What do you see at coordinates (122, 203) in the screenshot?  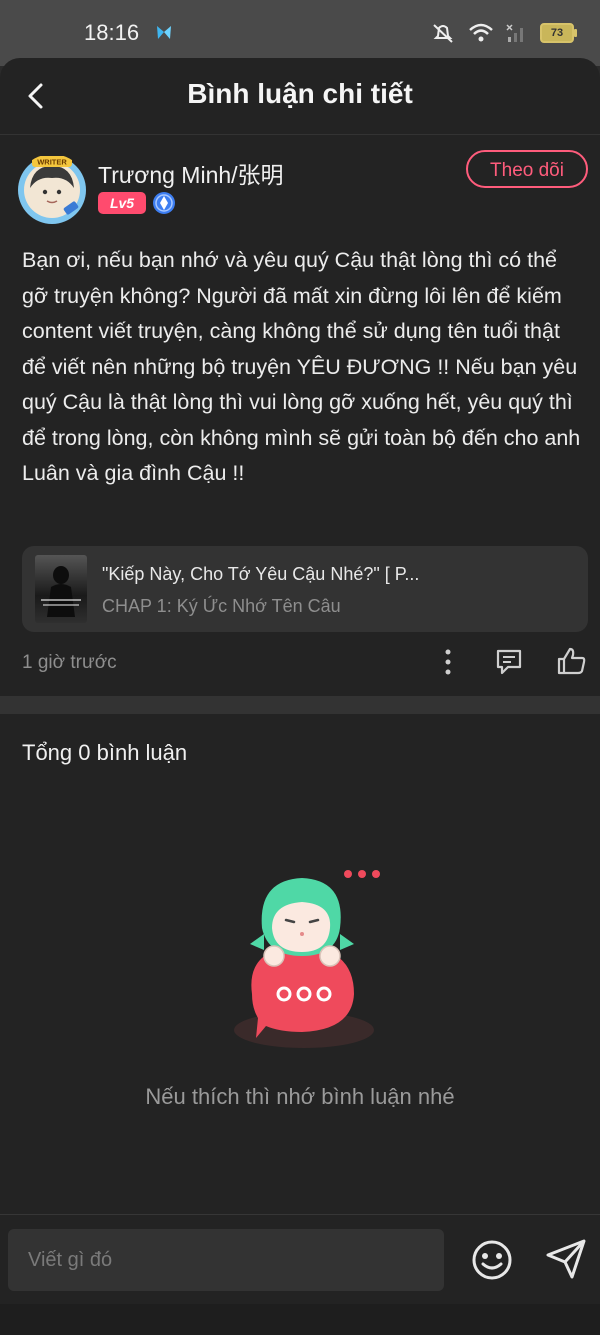 I see `level-badge: Lv5` at bounding box center [122, 203].